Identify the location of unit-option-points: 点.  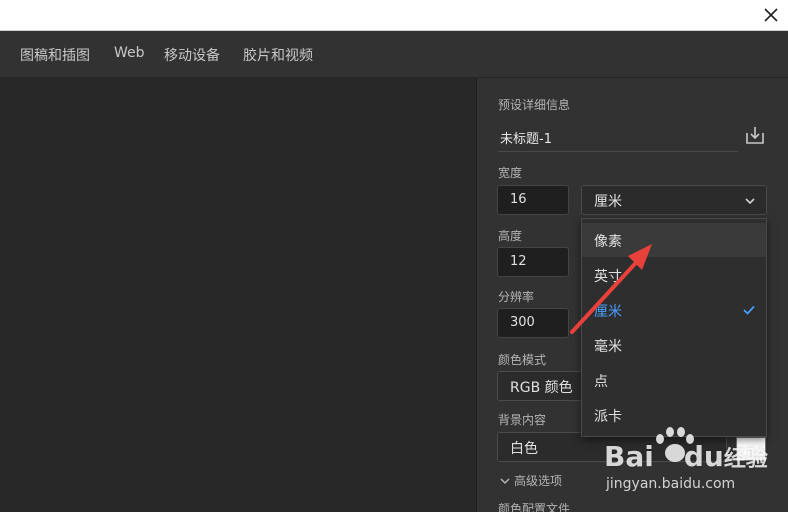
(674, 380).